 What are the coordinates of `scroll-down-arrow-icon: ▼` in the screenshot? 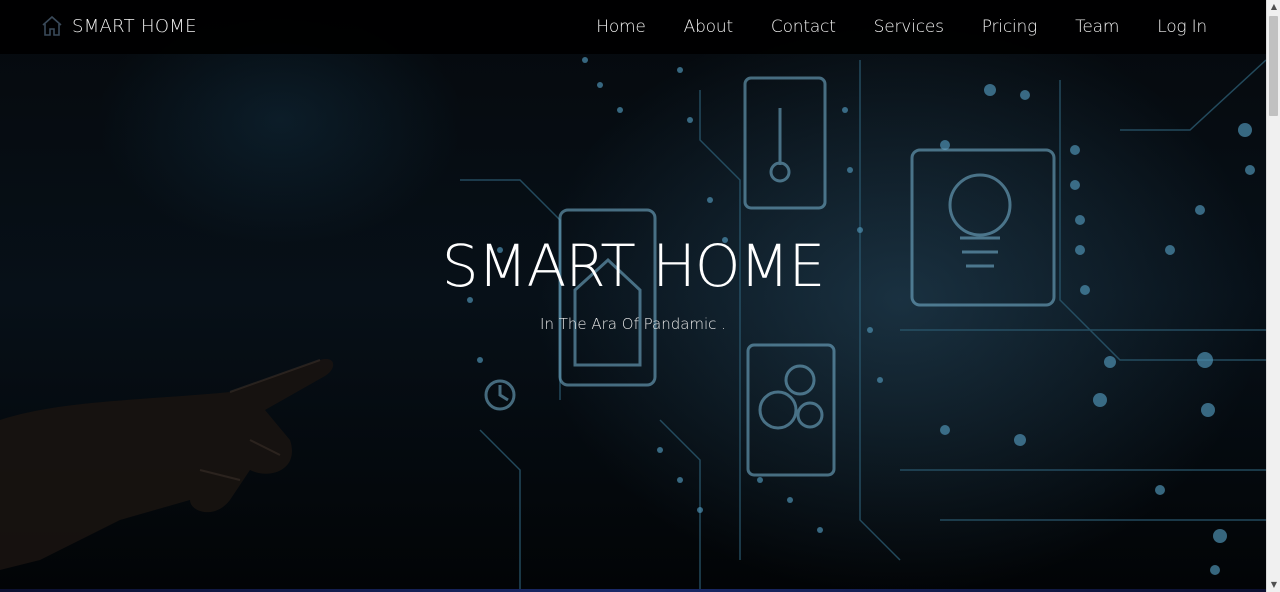 It's located at (1273, 585).